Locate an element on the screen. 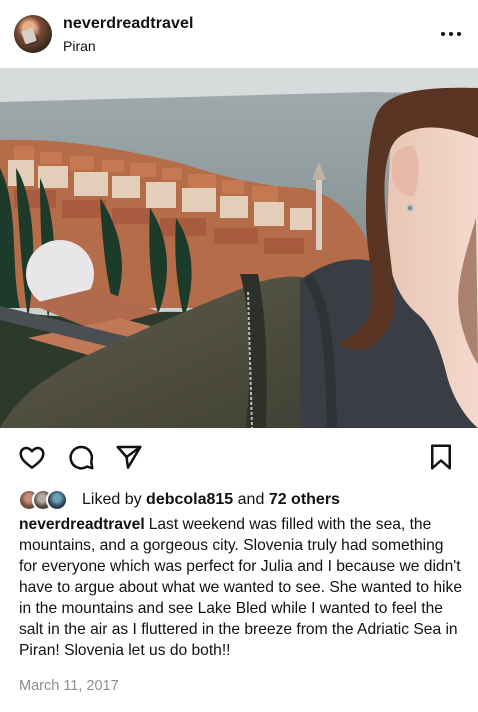  post-date: March 11, 2017 is located at coordinates (69, 686).